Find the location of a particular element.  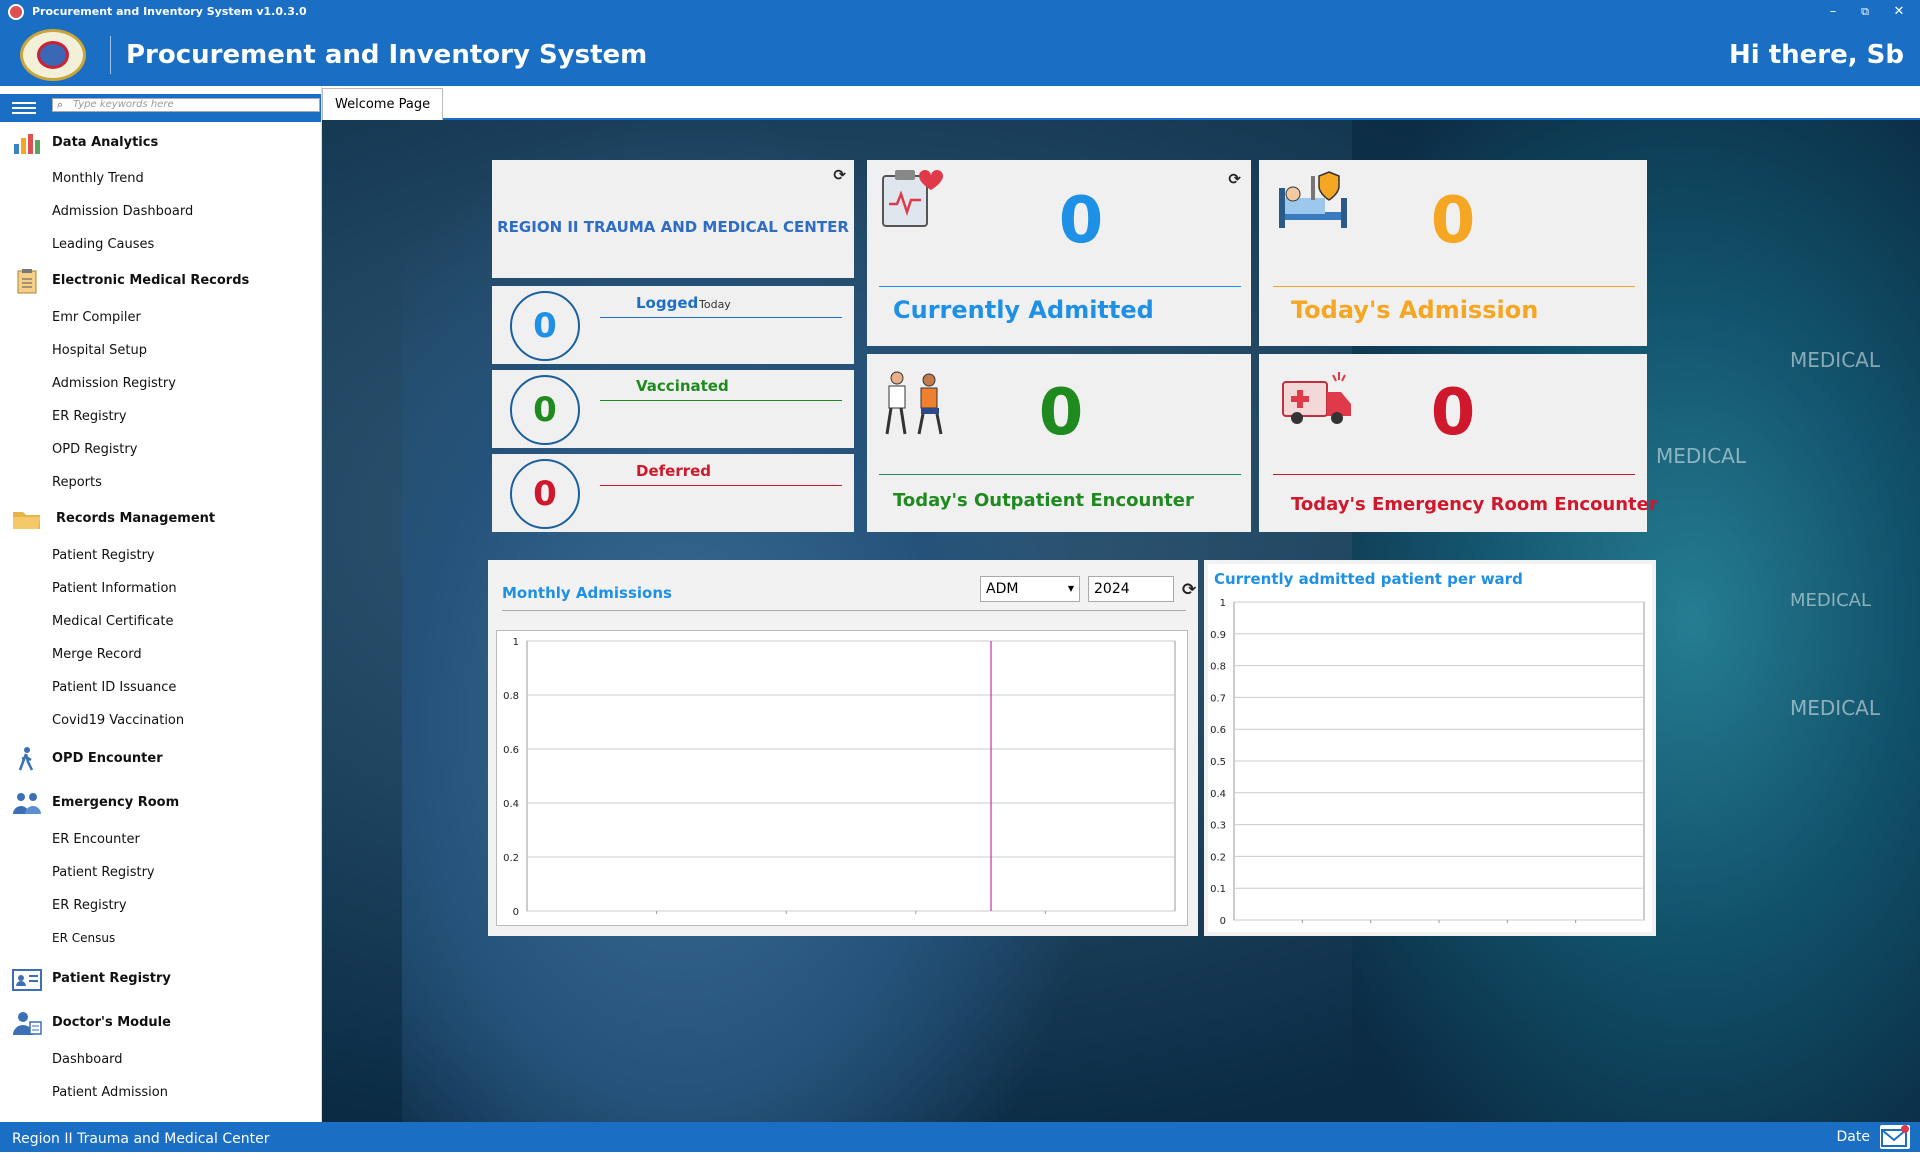

er-encounter-count: 0 is located at coordinates (1453, 413).